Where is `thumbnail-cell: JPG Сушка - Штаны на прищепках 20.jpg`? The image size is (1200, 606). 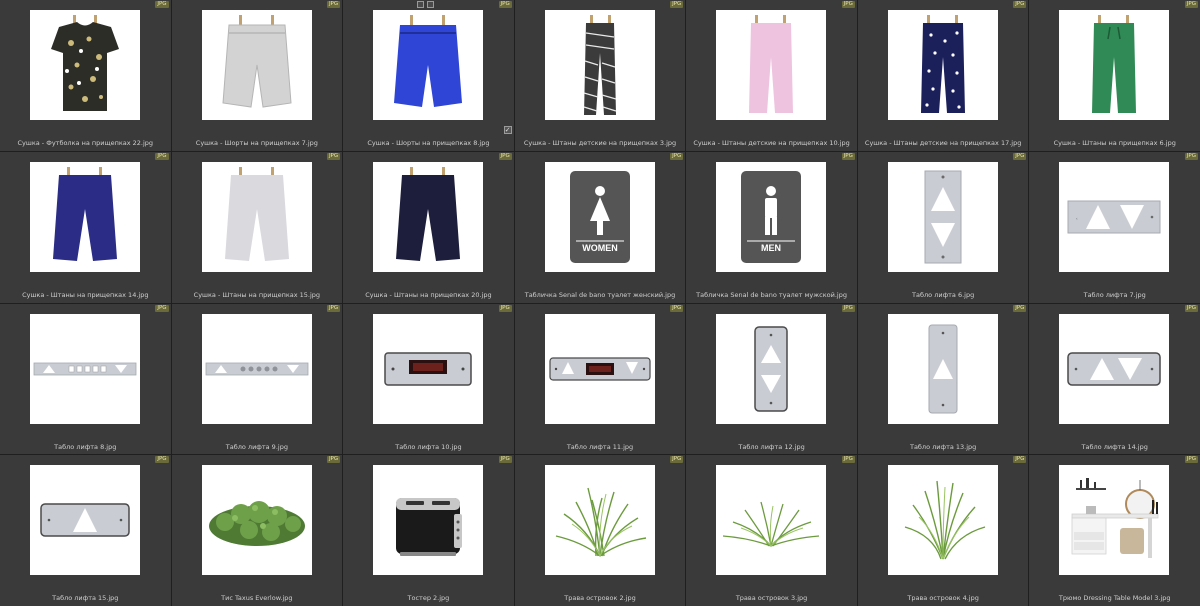
thumbnail-cell: JPG Сушка - Штаны на прищепках 20.jpg is located at coordinates (428, 227).